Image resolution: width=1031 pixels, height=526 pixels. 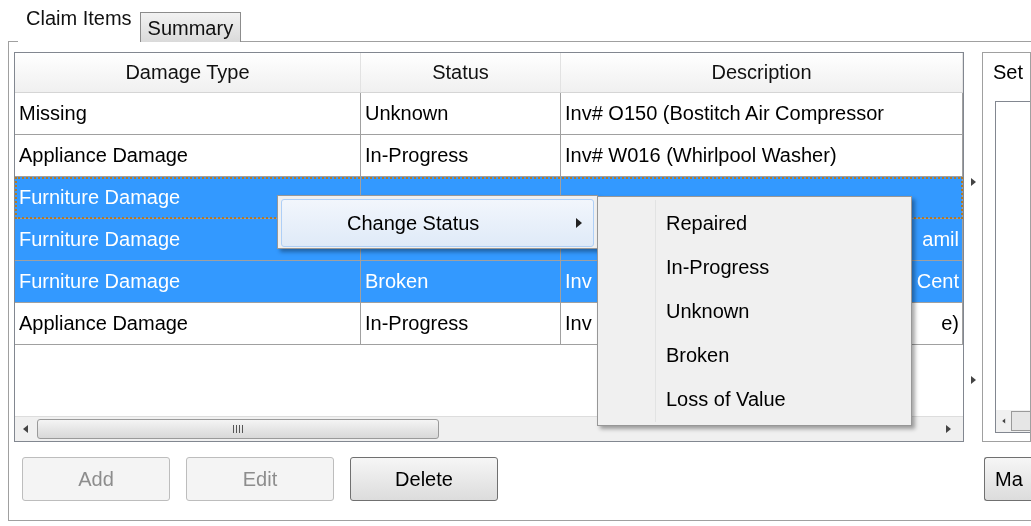 I want to click on table-cell: e), so click(x=950, y=323).